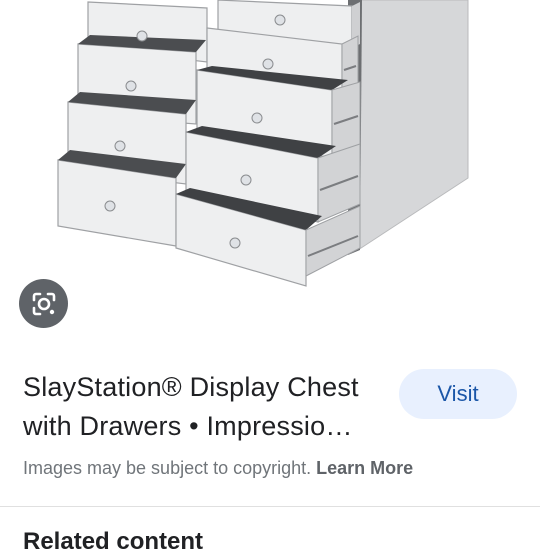 The image size is (540, 556). What do you see at coordinates (270, 506) in the screenshot?
I see `section-divider` at bounding box center [270, 506].